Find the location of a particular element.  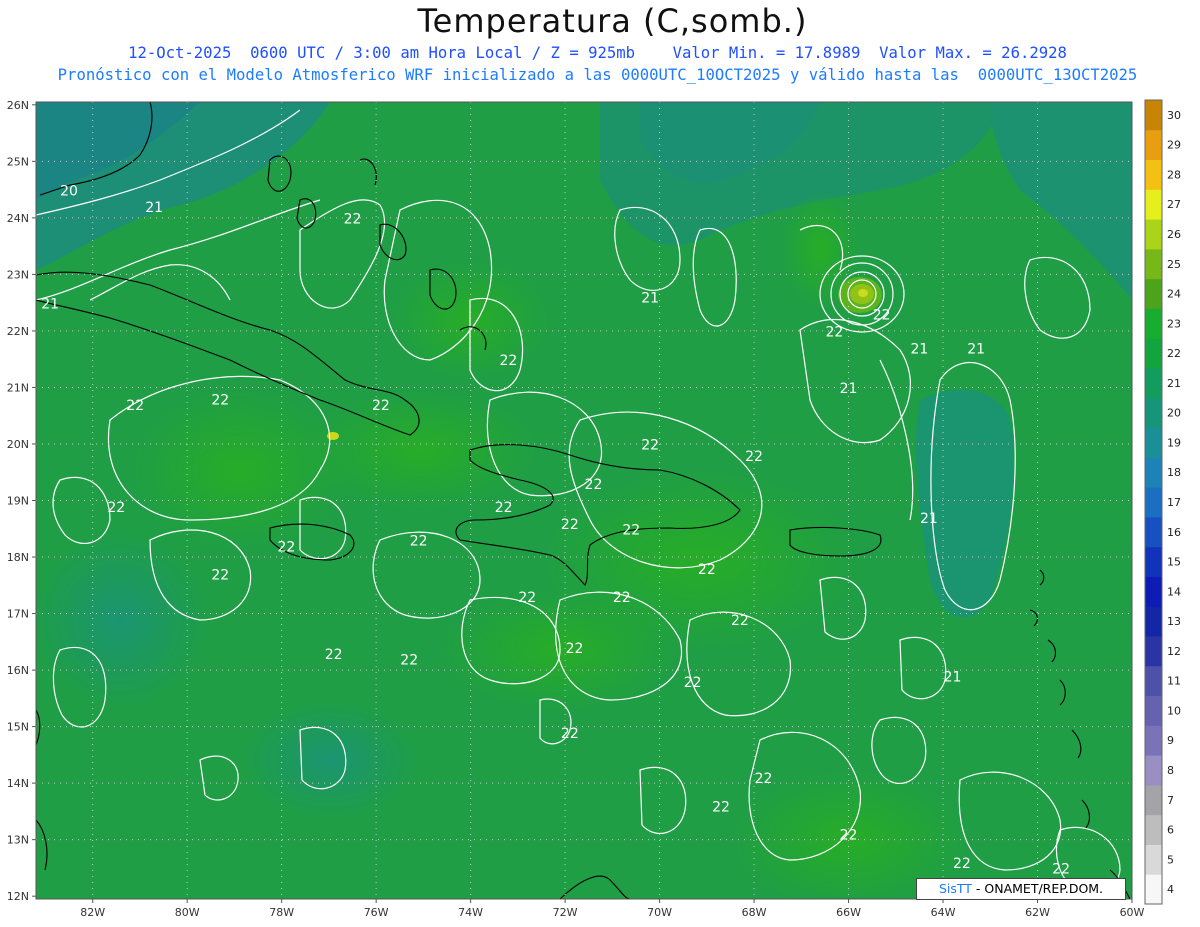

lat-tick-label: 13N is located at coordinates (18, 840).